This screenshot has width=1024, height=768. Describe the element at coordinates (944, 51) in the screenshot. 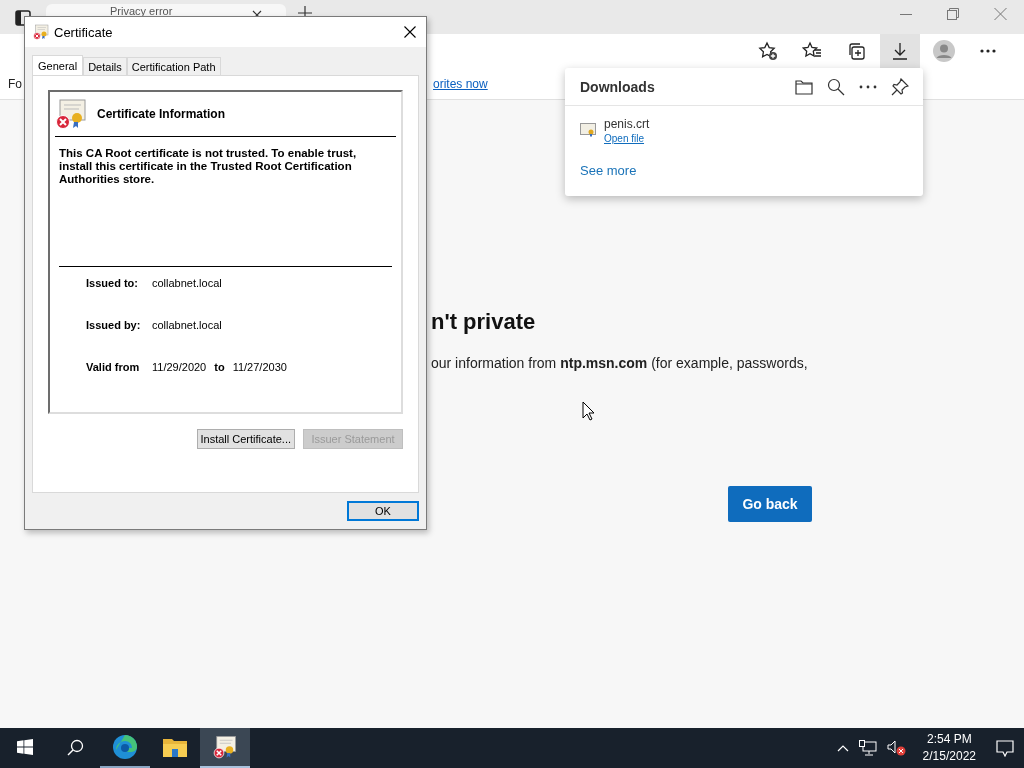

I see `avatar-icon` at that location.